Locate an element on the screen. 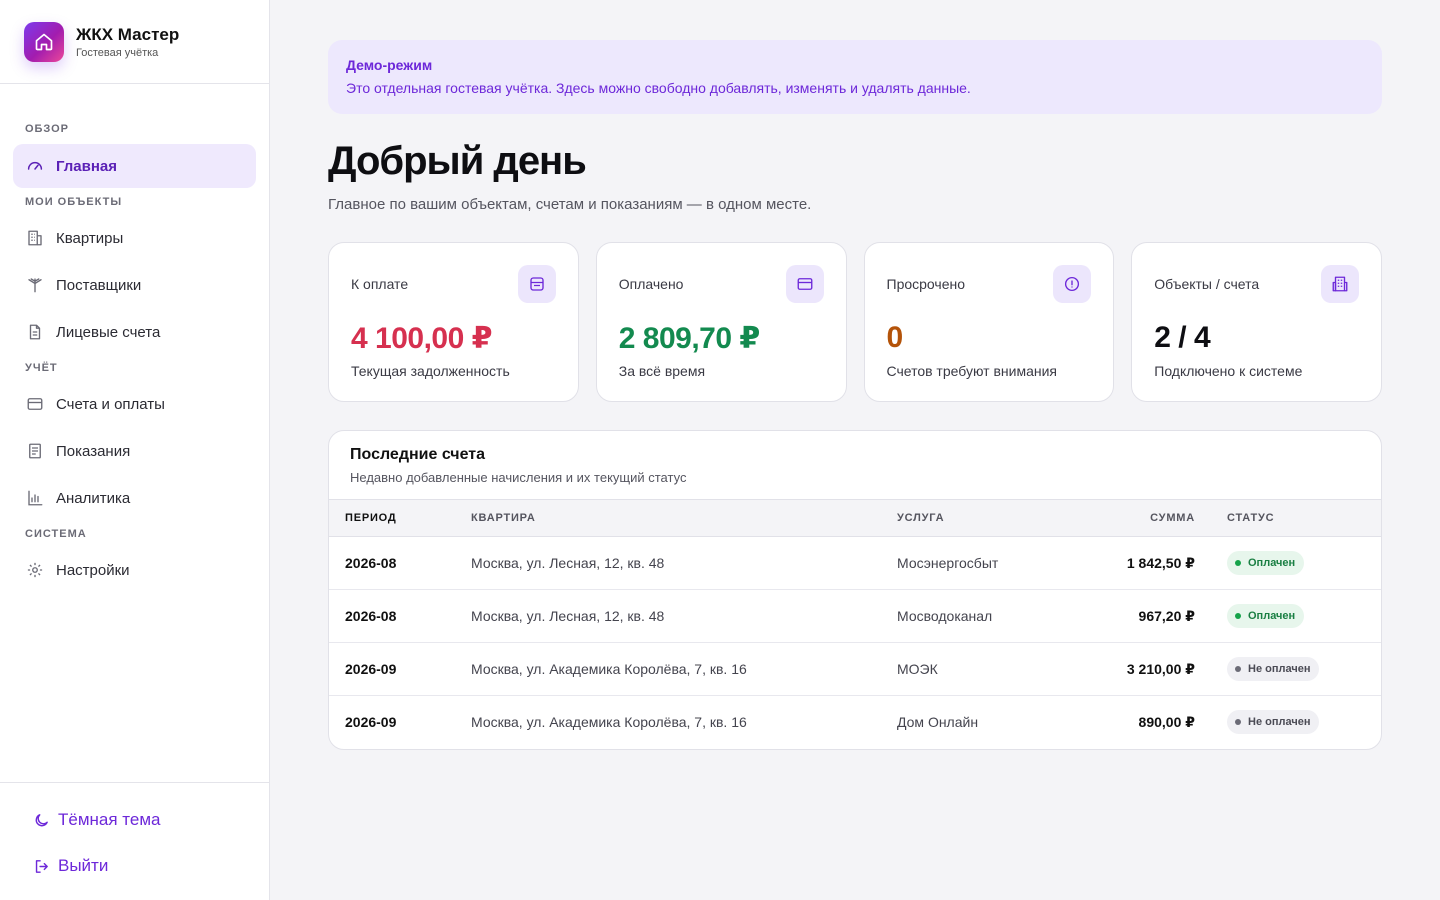 The height and width of the screenshot is (900, 1440). status-badge: Не оплачен is located at coordinates (1273, 669).